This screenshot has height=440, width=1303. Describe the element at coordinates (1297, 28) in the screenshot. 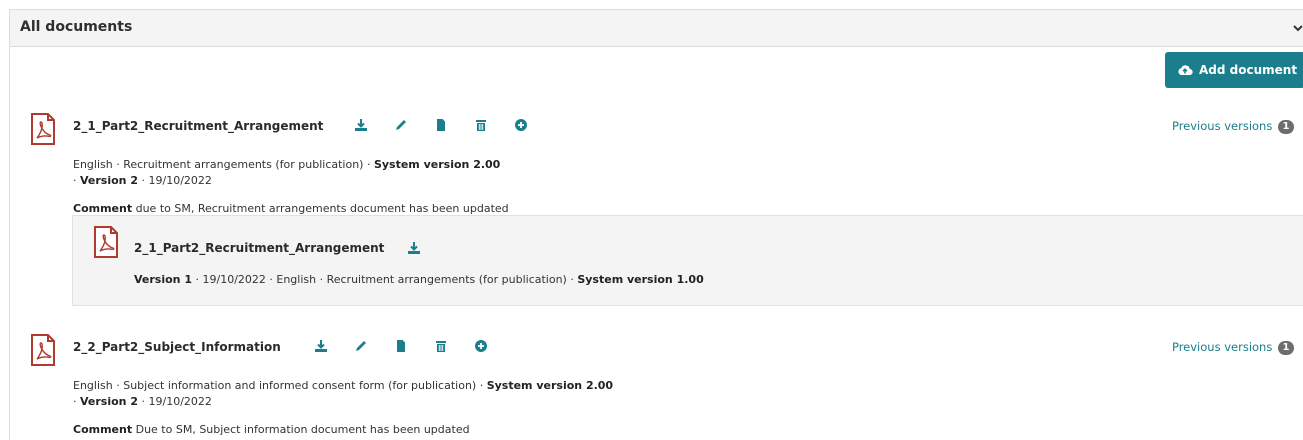

I see `chevron-down-icon` at that location.